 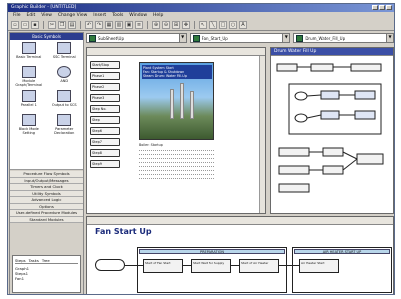 What do you see at coordinates (43, 24) in the screenshot?
I see `toolbar-separator` at bounding box center [43, 24].